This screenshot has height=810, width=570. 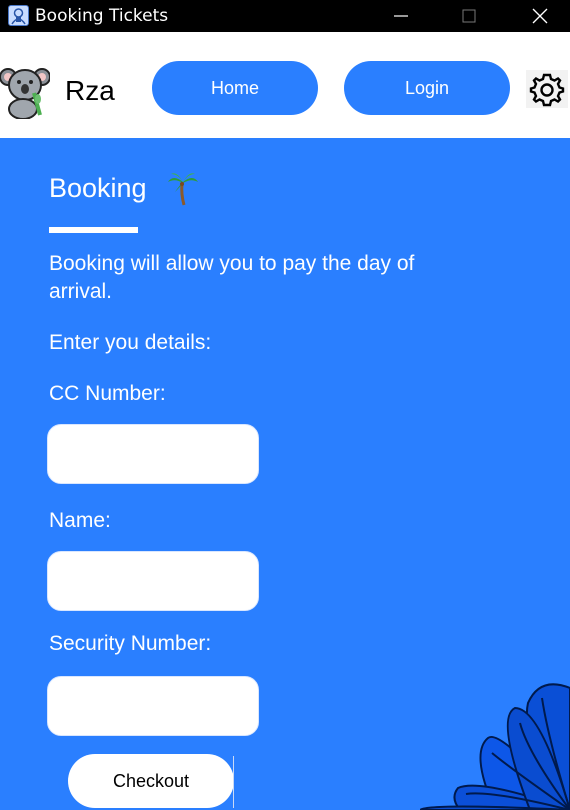 What do you see at coordinates (151, 781) in the screenshot?
I see `checkout-button: Checkout` at bounding box center [151, 781].